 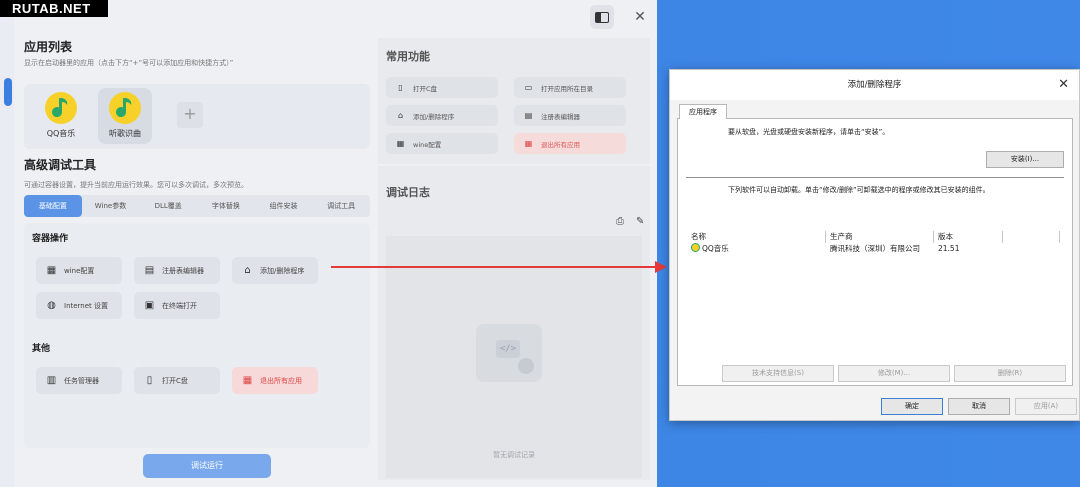 I want to click on advanced-tabs: 基础配置 Wine参数 DLL覆盖 字体替换 组件安装 调试工具, so click(x=197, y=206).